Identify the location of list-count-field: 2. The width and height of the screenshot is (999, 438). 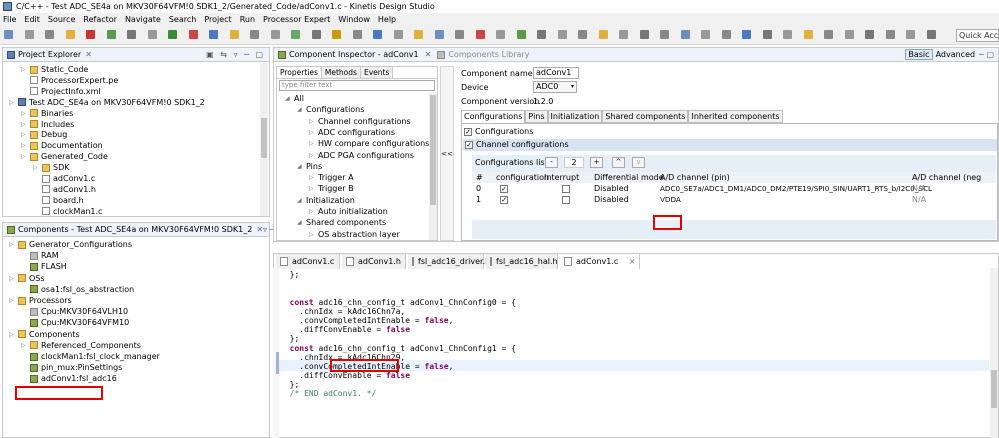
(574, 162).